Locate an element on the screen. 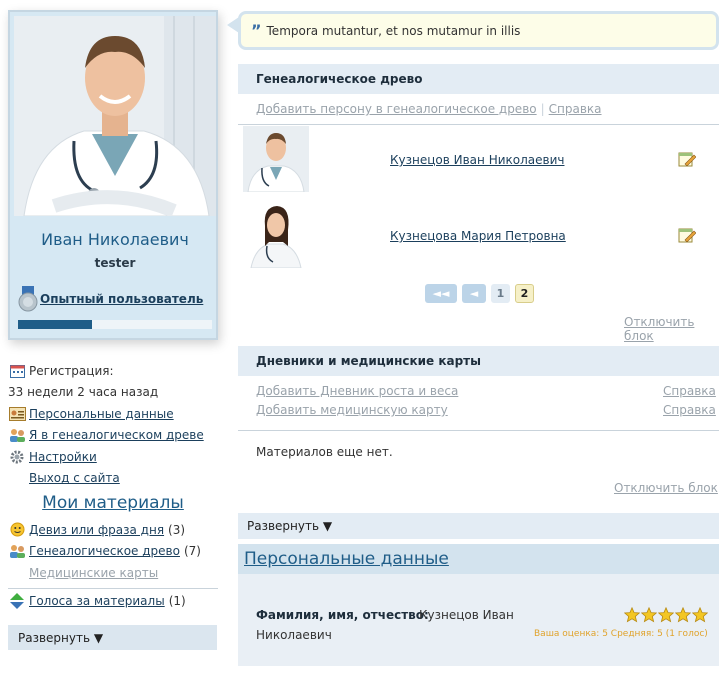 The image size is (727, 673). pager-first-button: ◄◄ is located at coordinates (441, 293).